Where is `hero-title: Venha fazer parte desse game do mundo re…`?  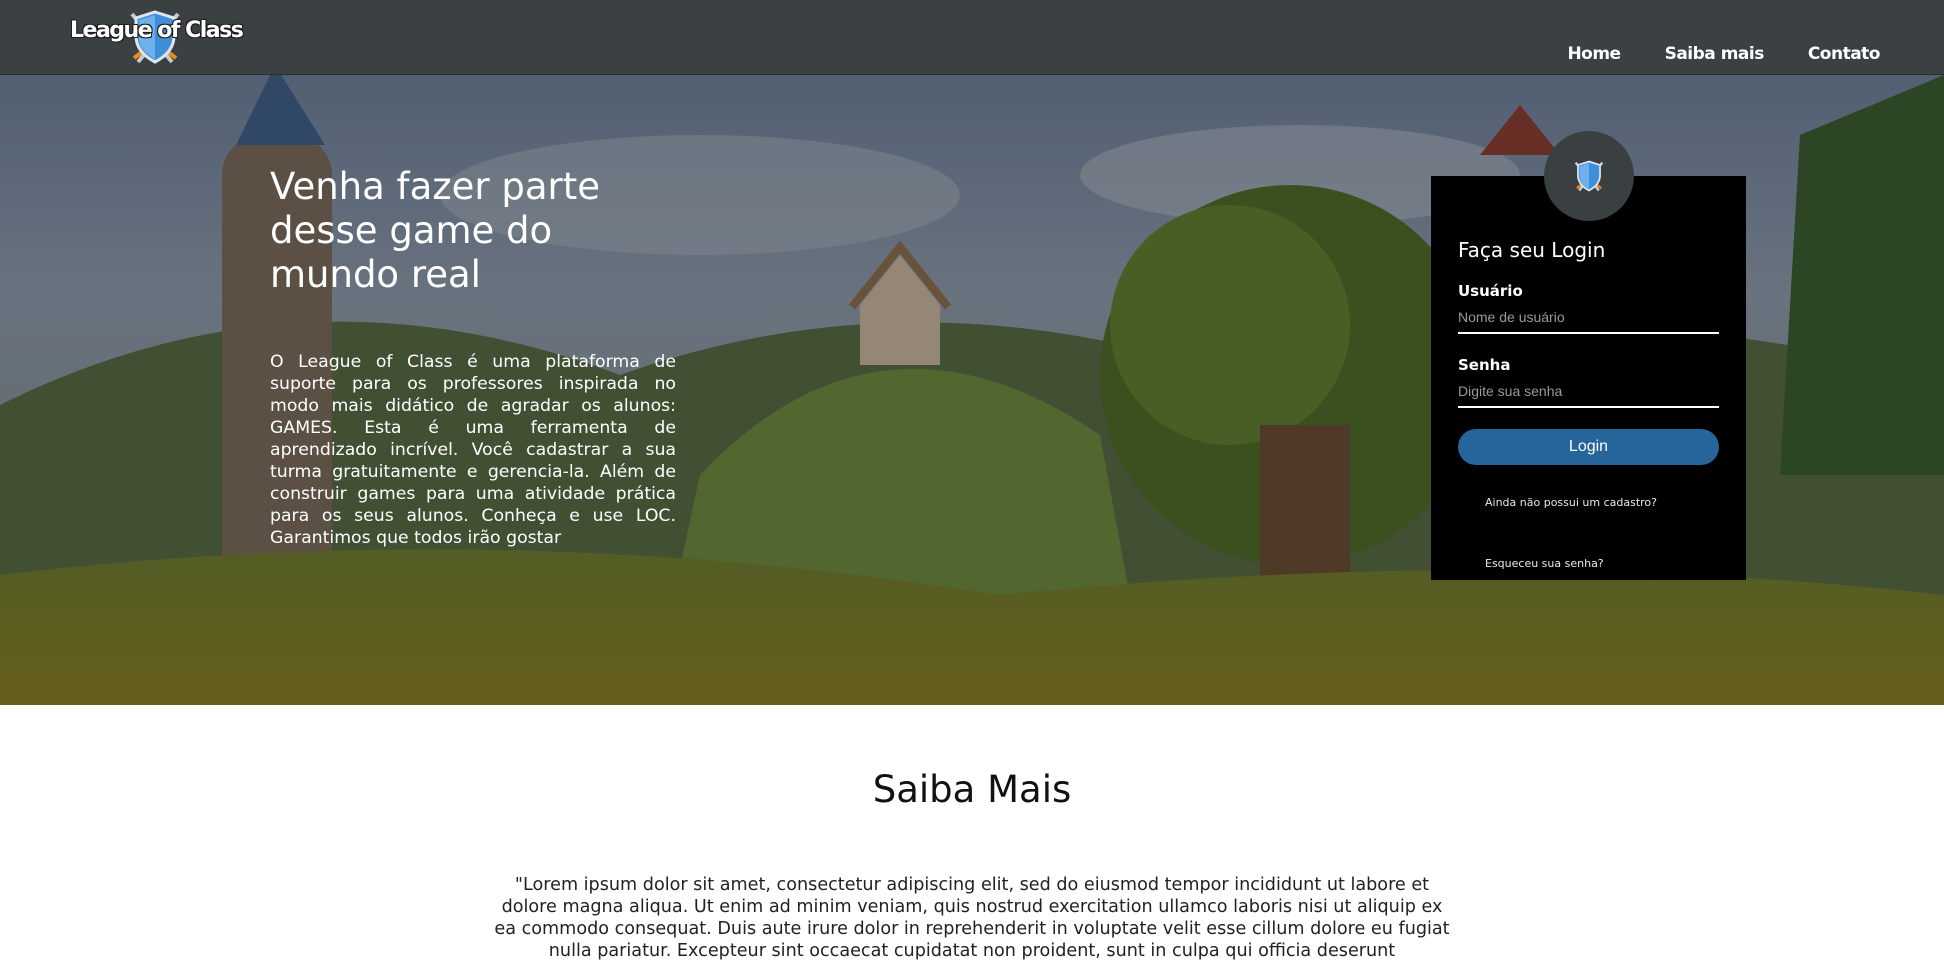 hero-title: Venha fazer parte desse game do mundo re… is located at coordinates (435, 230).